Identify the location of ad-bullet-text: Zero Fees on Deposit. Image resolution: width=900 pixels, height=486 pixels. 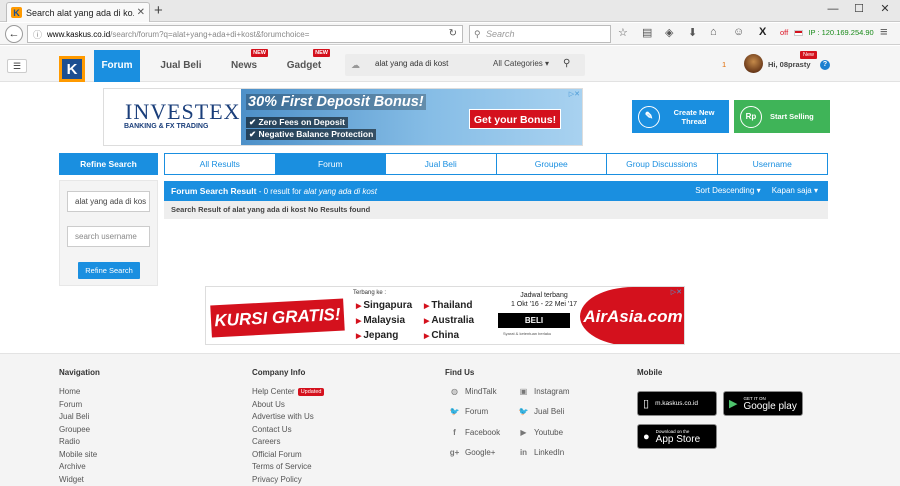
(301, 122).